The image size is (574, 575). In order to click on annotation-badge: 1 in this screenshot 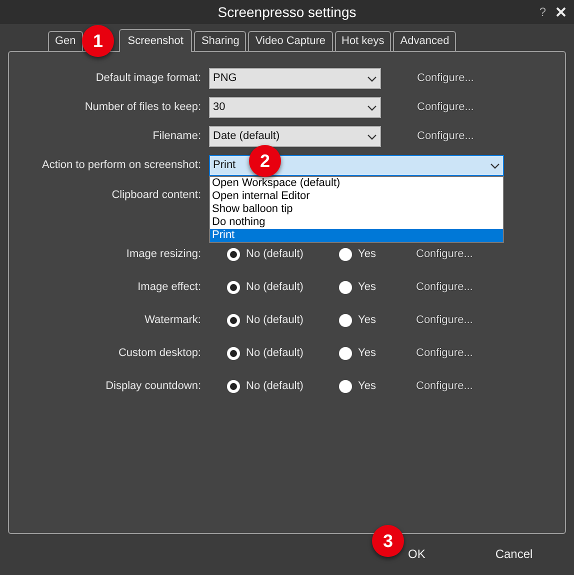, I will do `click(98, 41)`.